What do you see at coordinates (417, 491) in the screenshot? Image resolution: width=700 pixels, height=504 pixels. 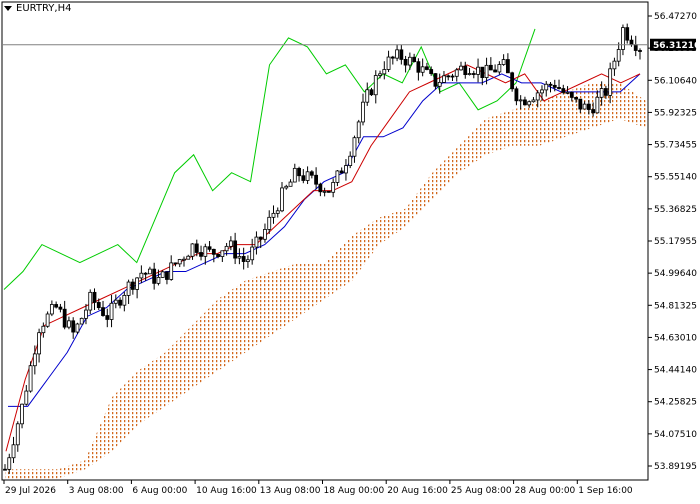 I see `x-tick-label: 20 Aug 16:00` at bounding box center [417, 491].